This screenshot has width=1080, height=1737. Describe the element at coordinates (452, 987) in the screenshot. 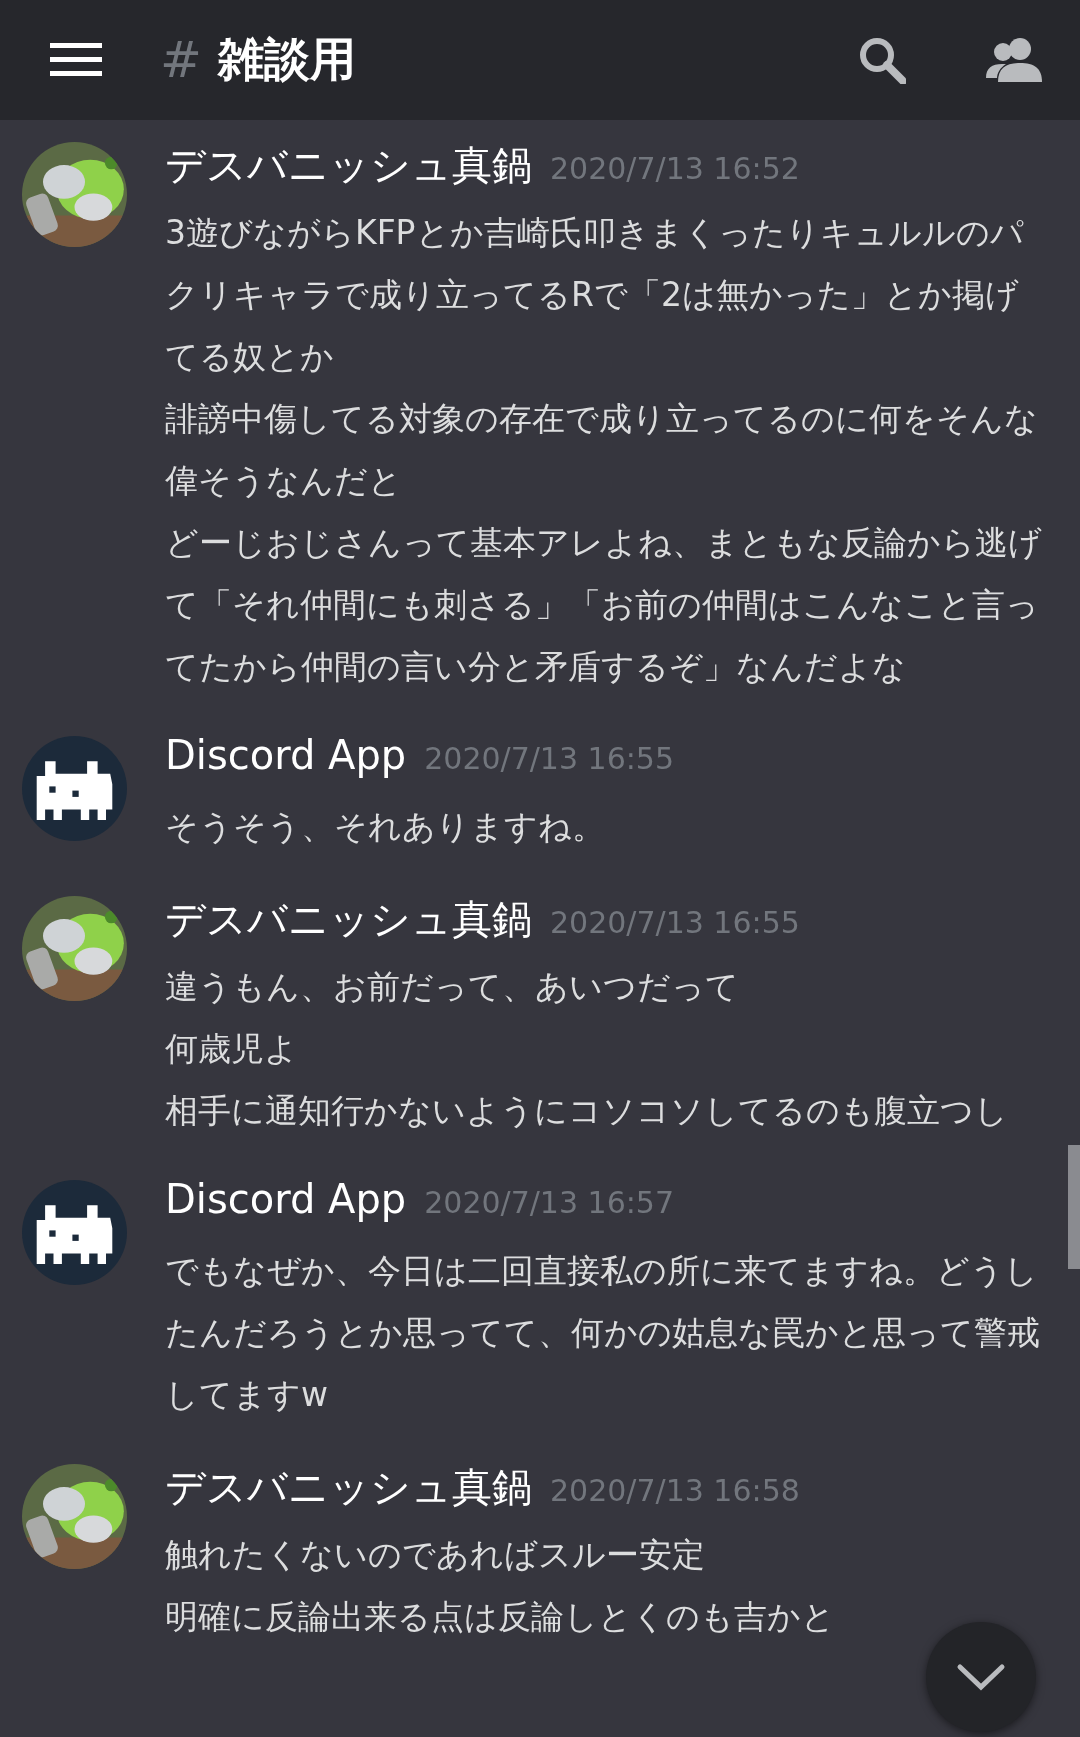

I see `message-text: 違うもん、お前だって、あいつだって` at that location.